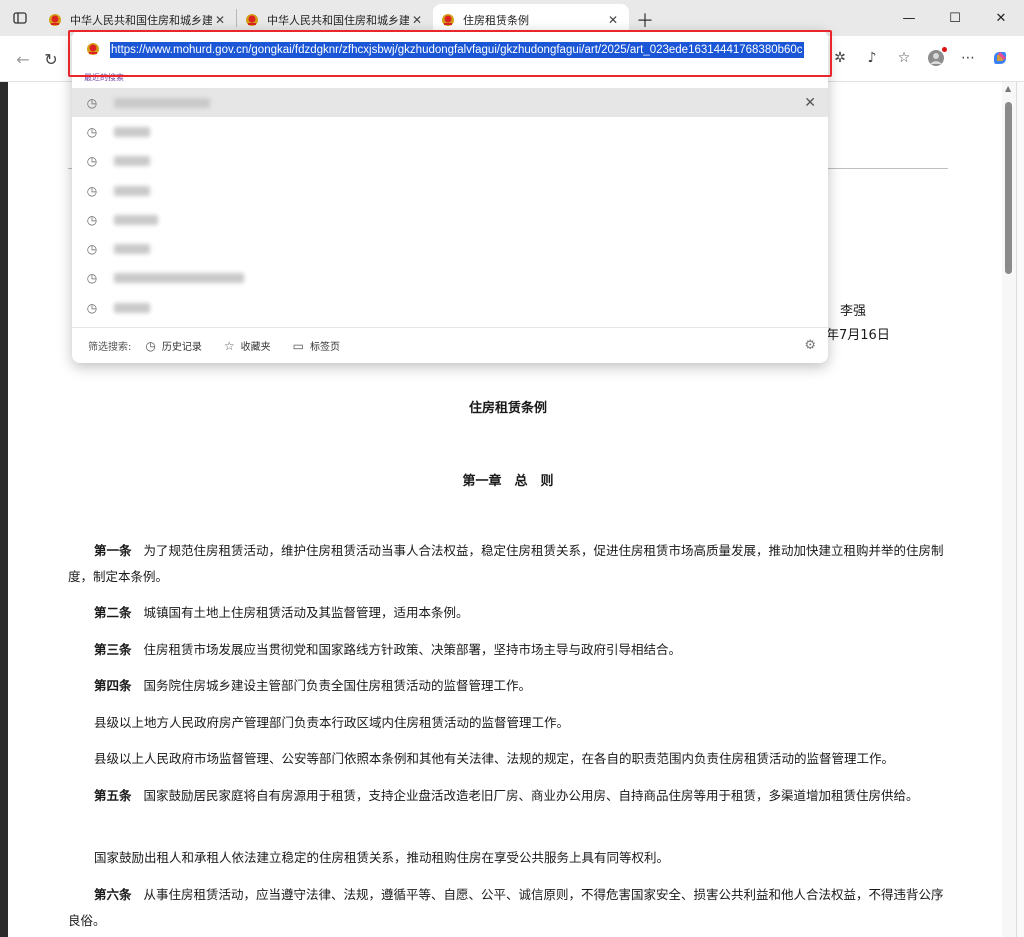 The height and width of the screenshot is (937, 1024). What do you see at coordinates (508, 481) in the screenshot?
I see `chapter-heading: 第一章 总 则` at bounding box center [508, 481].